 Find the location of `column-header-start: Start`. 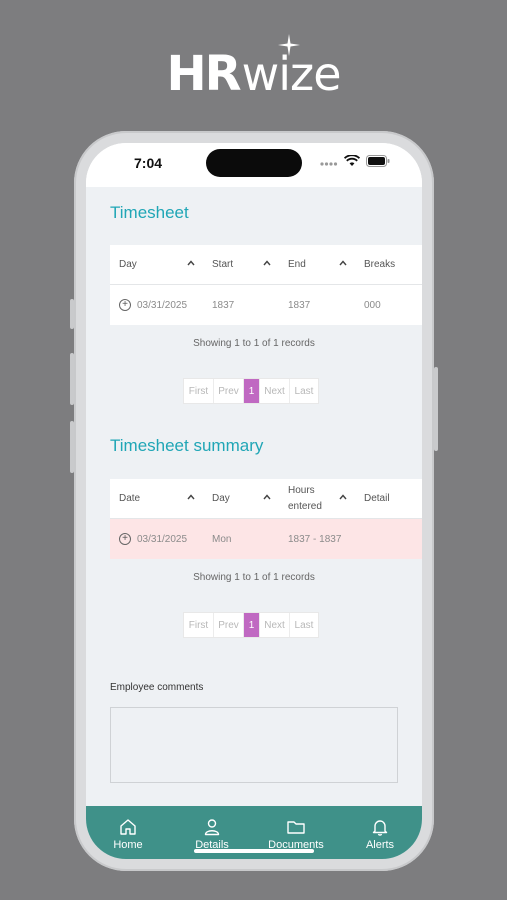

column-header-start: Start is located at coordinates (241, 264).